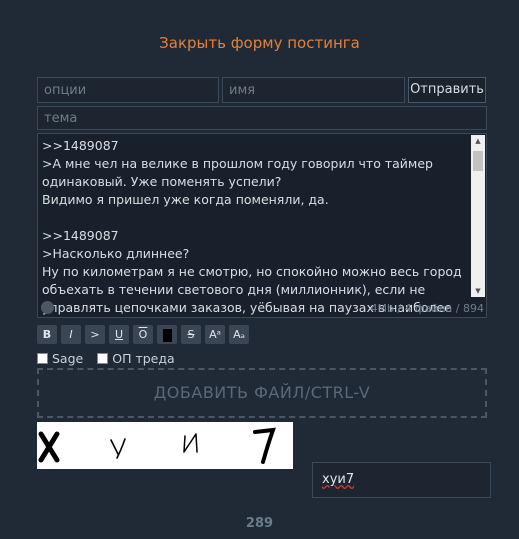 The height and width of the screenshot is (539, 519). What do you see at coordinates (47, 307) in the screenshot?
I see `logo-icon` at bounding box center [47, 307].